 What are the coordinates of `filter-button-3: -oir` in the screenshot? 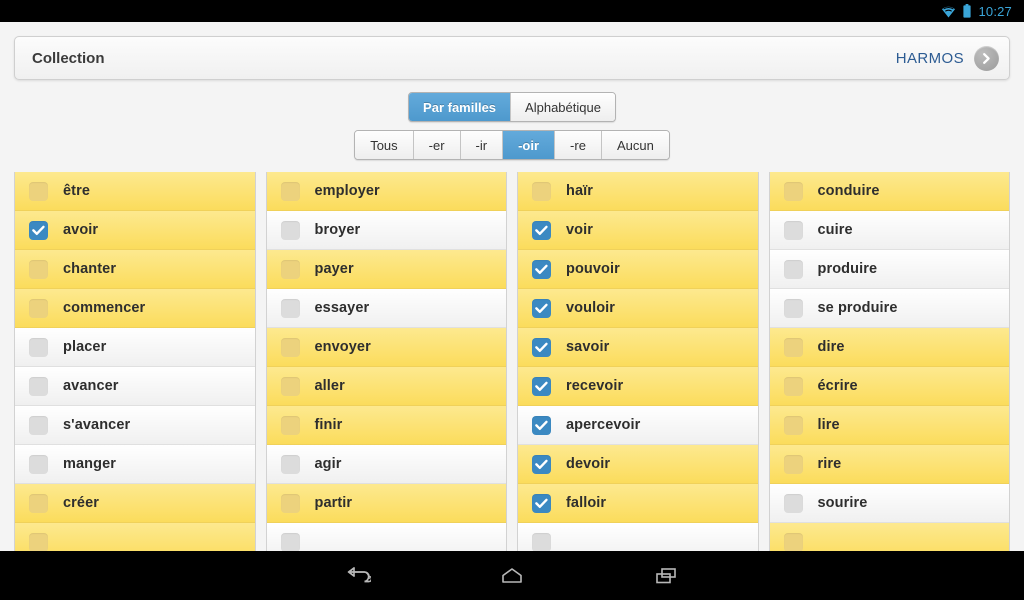 It's located at (529, 145).